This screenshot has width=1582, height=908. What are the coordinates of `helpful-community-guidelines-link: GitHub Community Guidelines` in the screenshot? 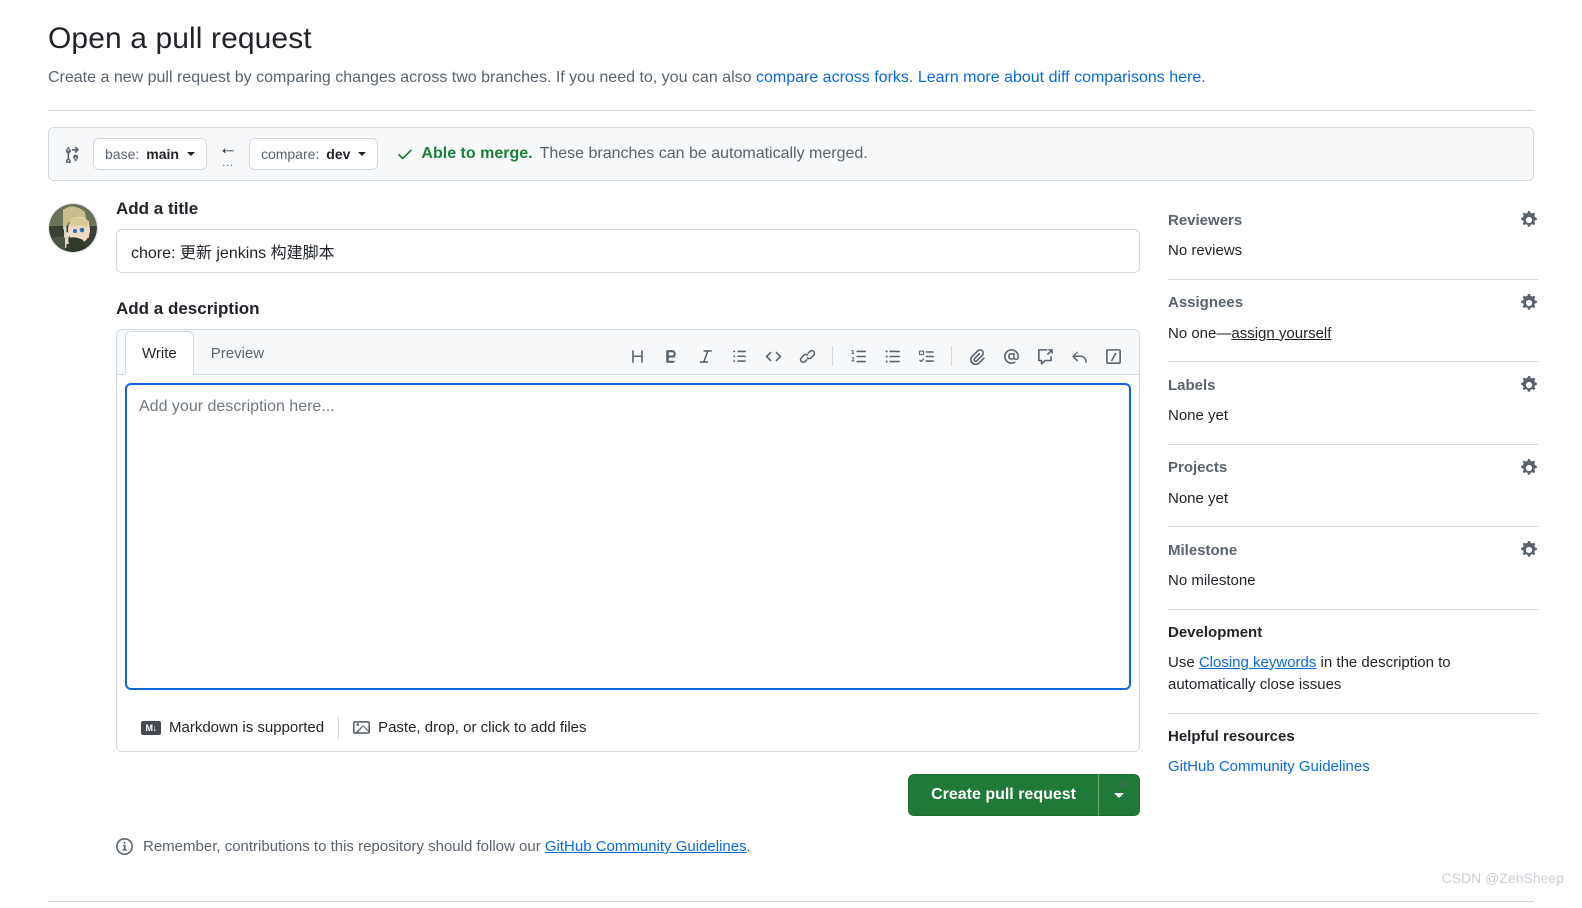 It's located at (1269, 766).